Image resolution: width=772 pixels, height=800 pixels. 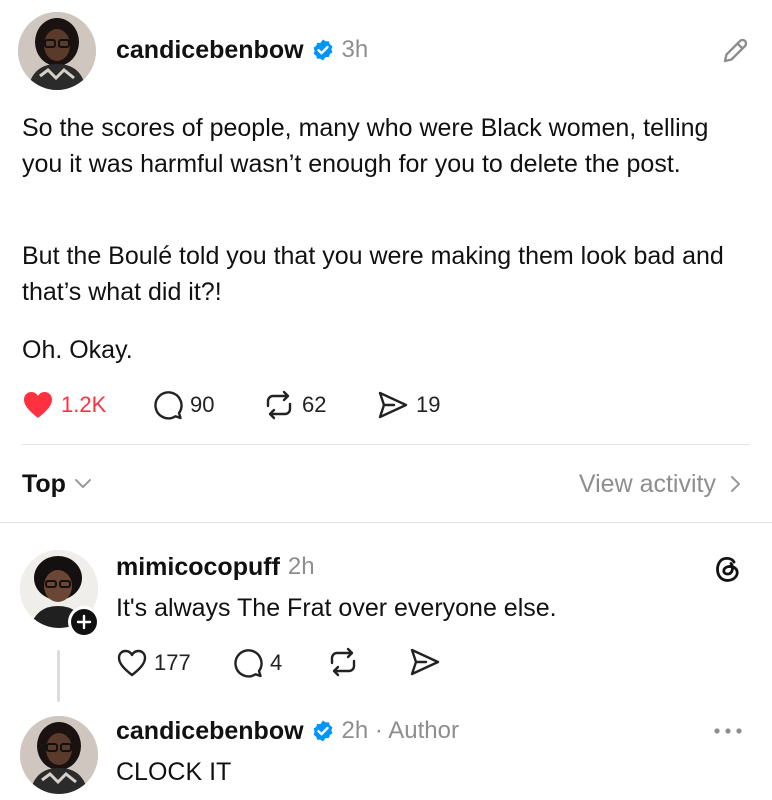 I want to click on reply-count: 90, so click(x=202, y=404).